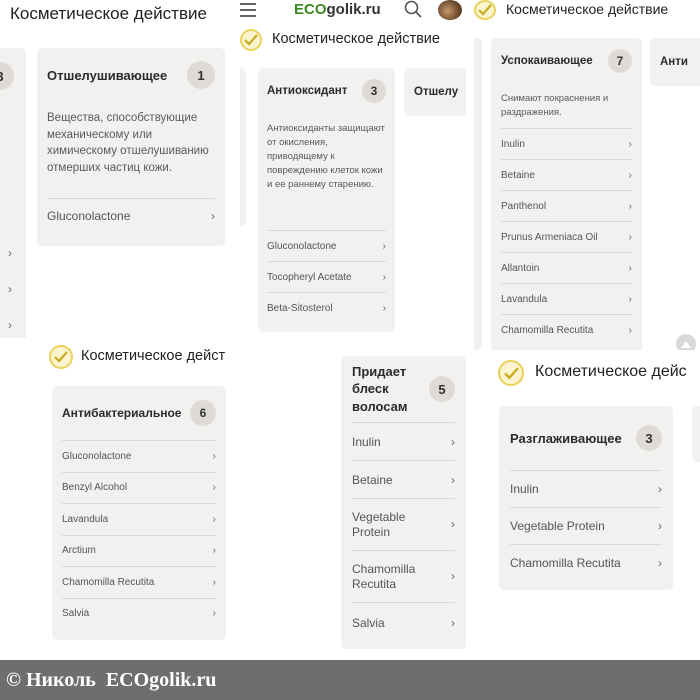  I want to click on partial-card-left: 3 › › ›, so click(13, 199).